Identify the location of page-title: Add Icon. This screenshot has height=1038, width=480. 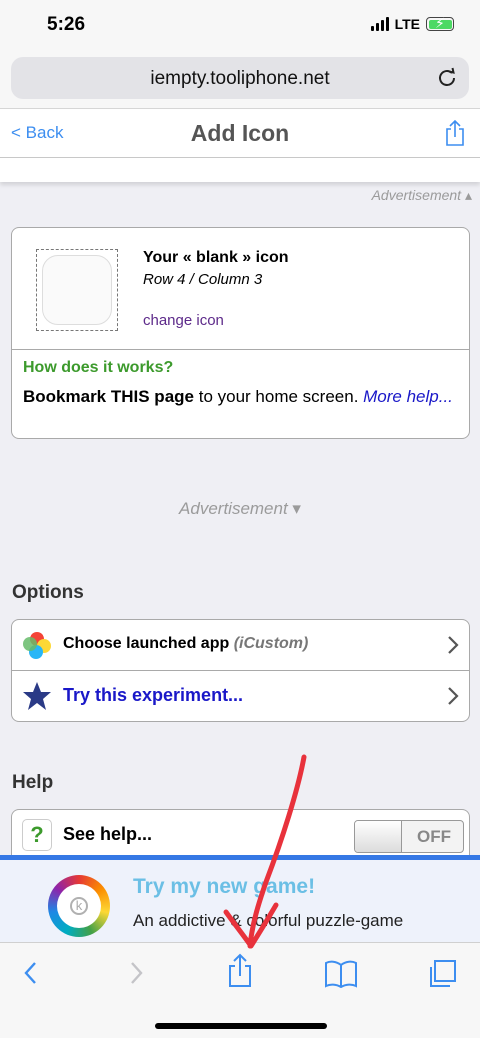
(240, 133).